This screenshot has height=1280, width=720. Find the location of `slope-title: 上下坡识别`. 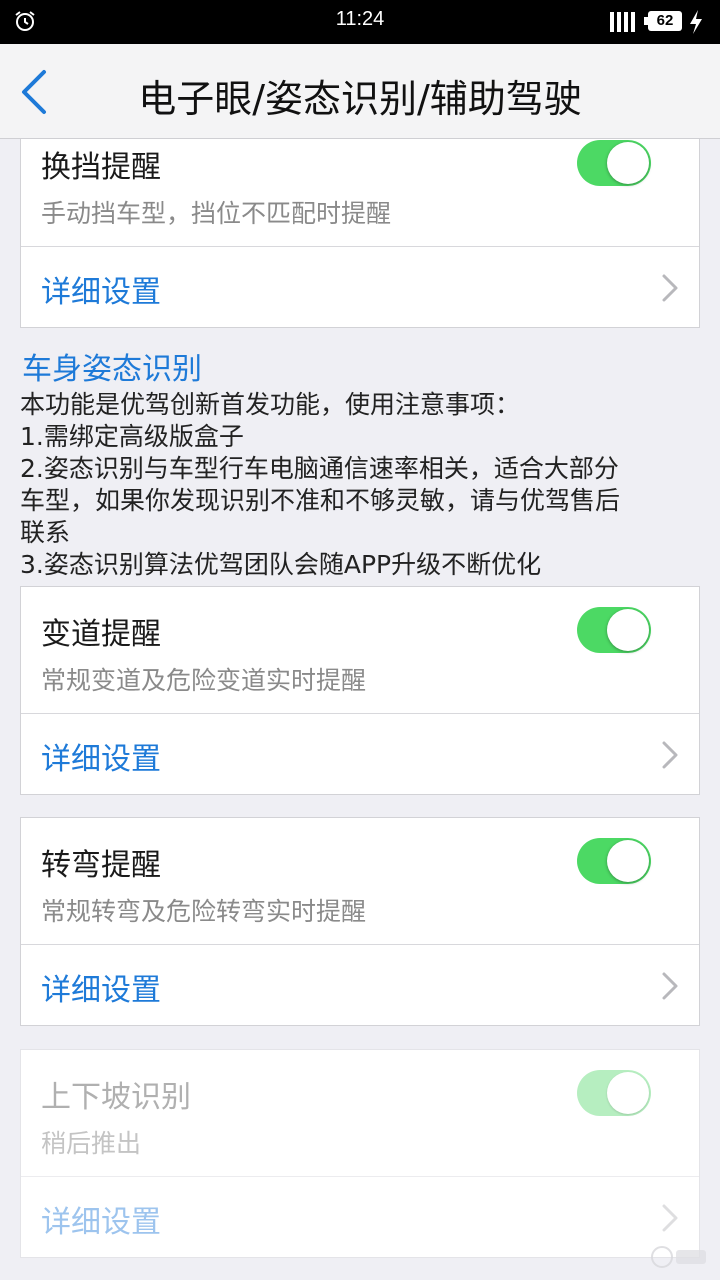

slope-title: 上下坡识别 is located at coordinates (116, 1097).